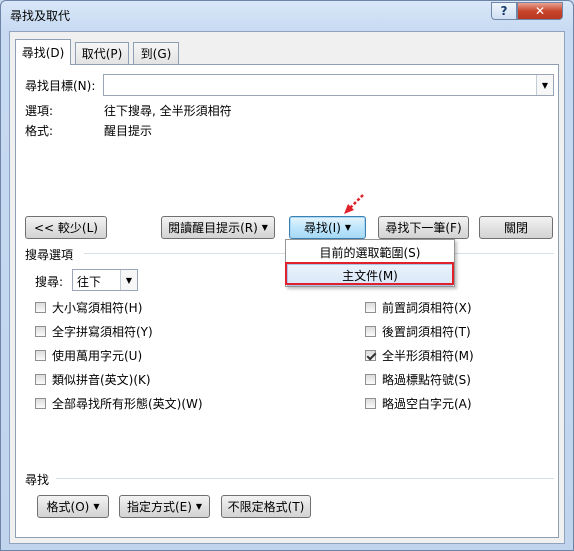  I want to click on checkbox-all-word-forms: 全部尋找所有形態(英文)(W), so click(119, 403).